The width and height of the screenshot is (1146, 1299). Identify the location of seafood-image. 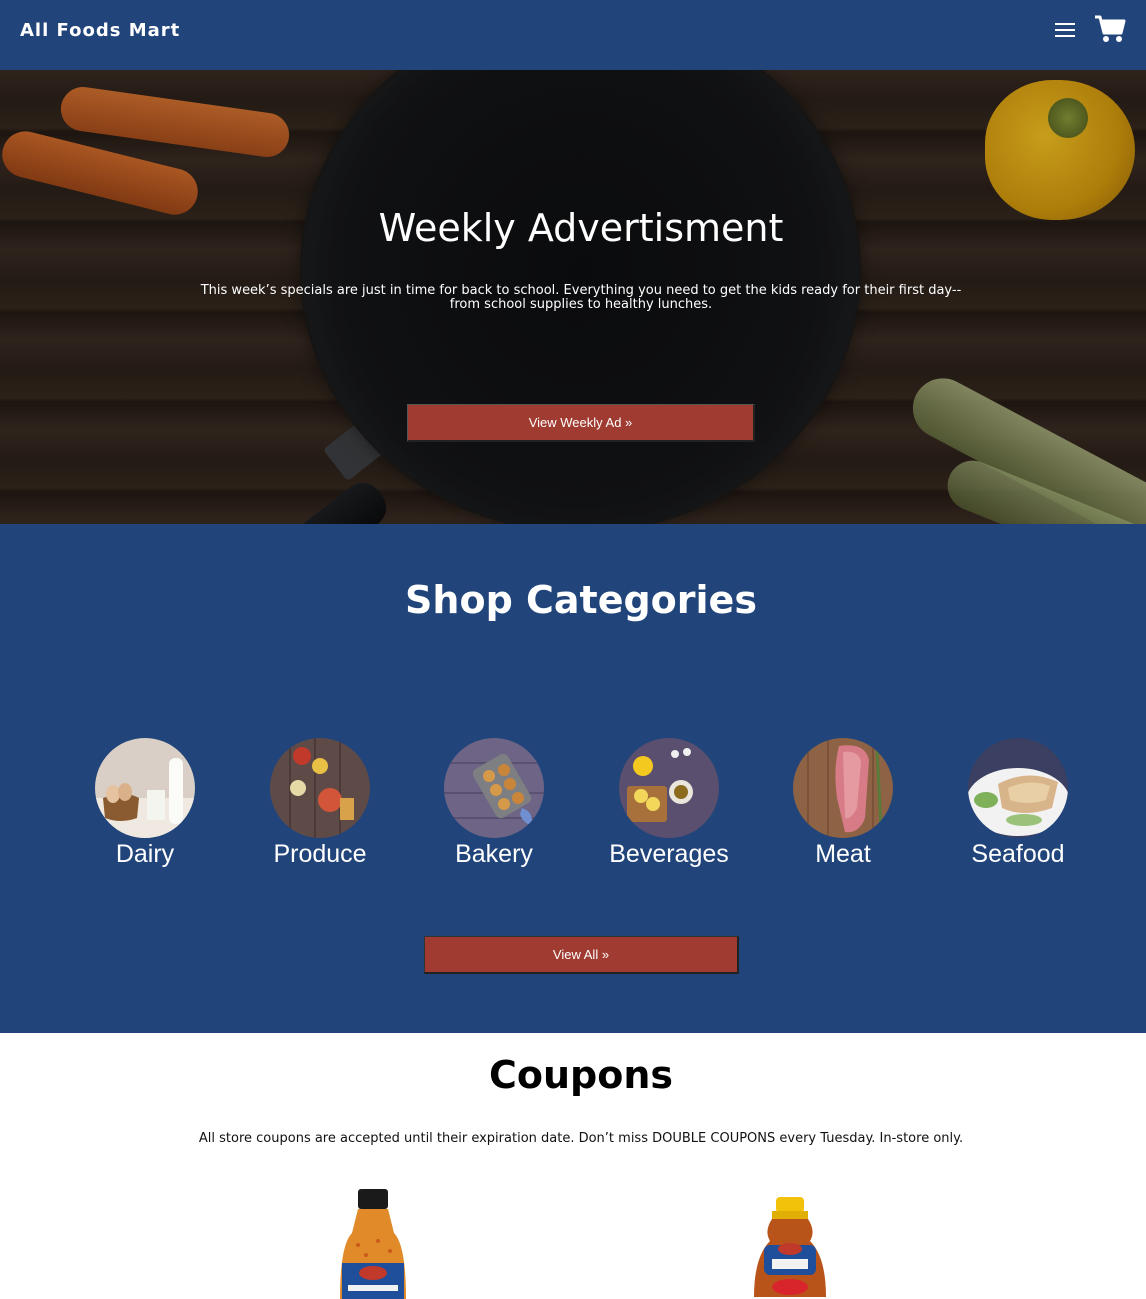
(1018, 788).